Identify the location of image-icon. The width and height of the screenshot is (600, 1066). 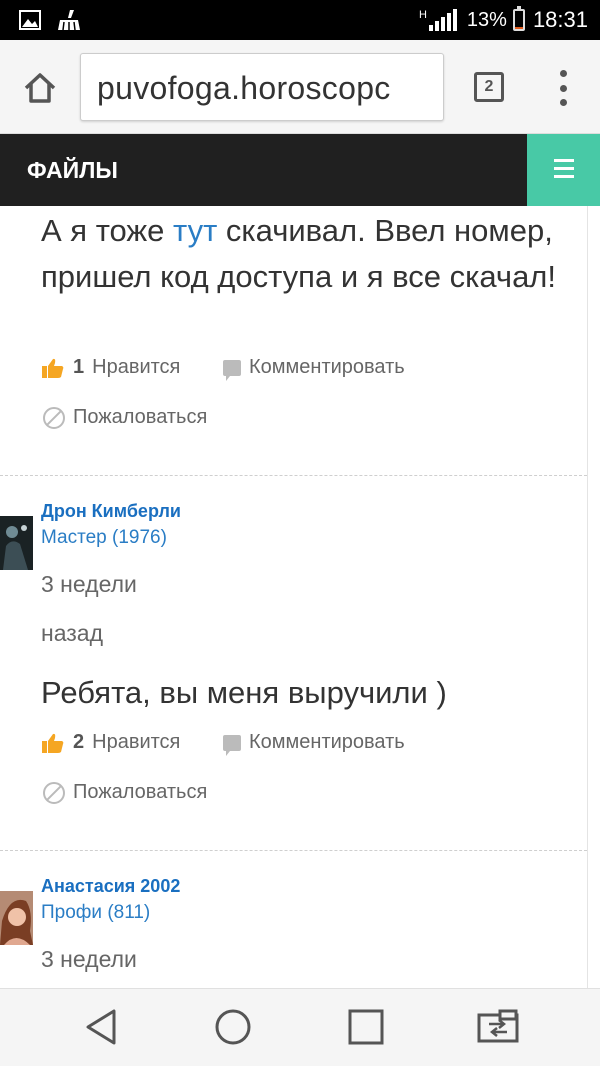
(30, 20).